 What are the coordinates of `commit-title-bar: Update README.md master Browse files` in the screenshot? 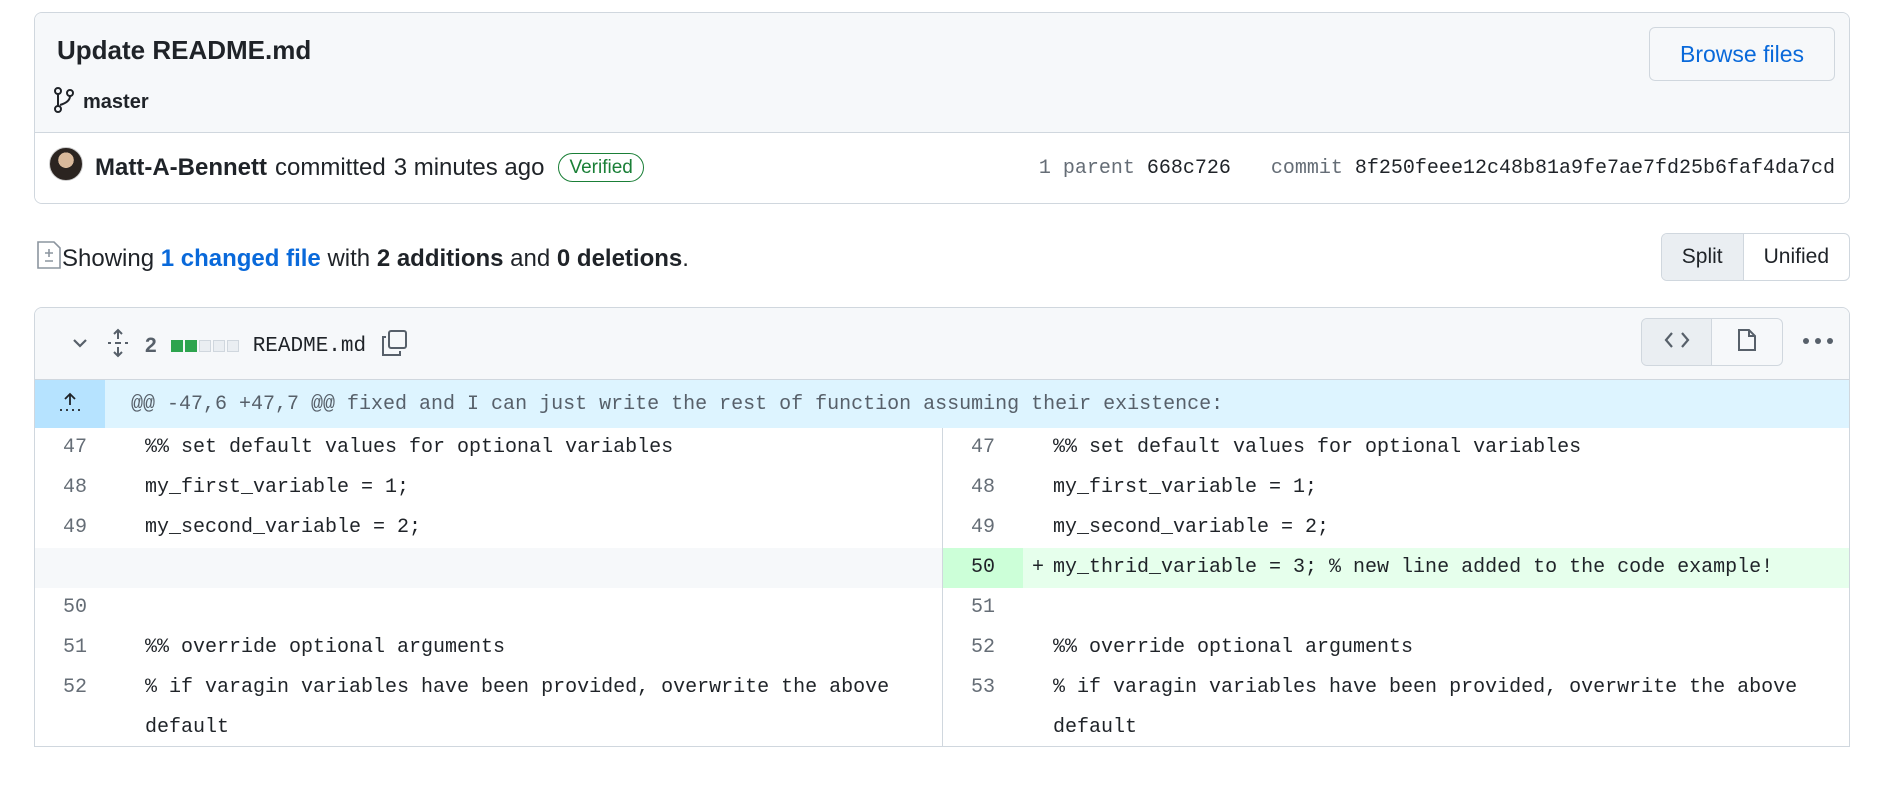 It's located at (942, 73).